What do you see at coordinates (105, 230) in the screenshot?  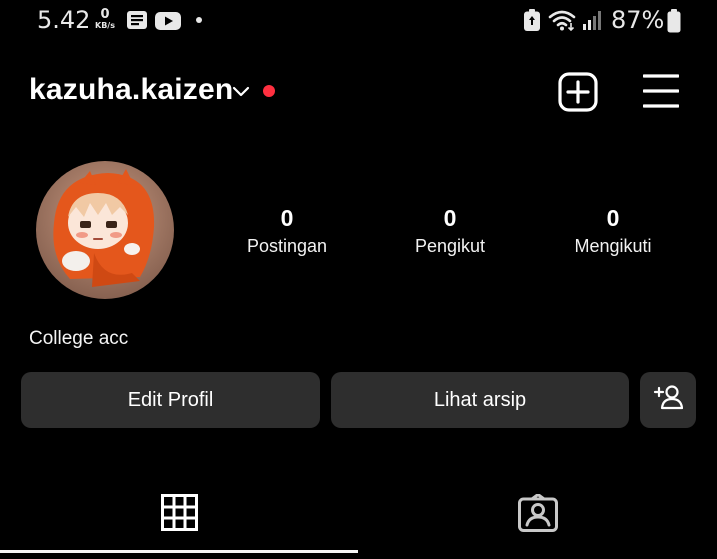 I see `profile-avatar` at bounding box center [105, 230].